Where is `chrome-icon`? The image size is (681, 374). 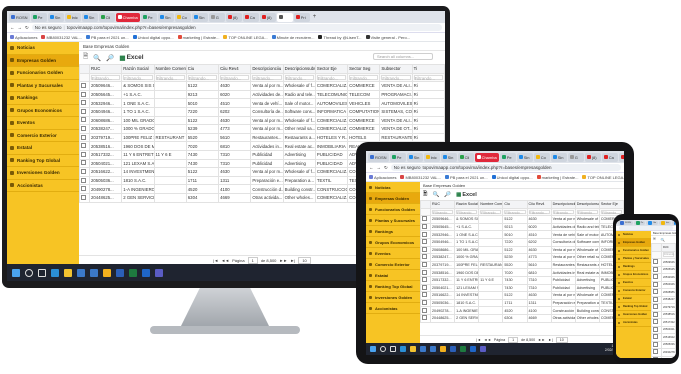 chrome-icon is located at coordinates (443, 349).